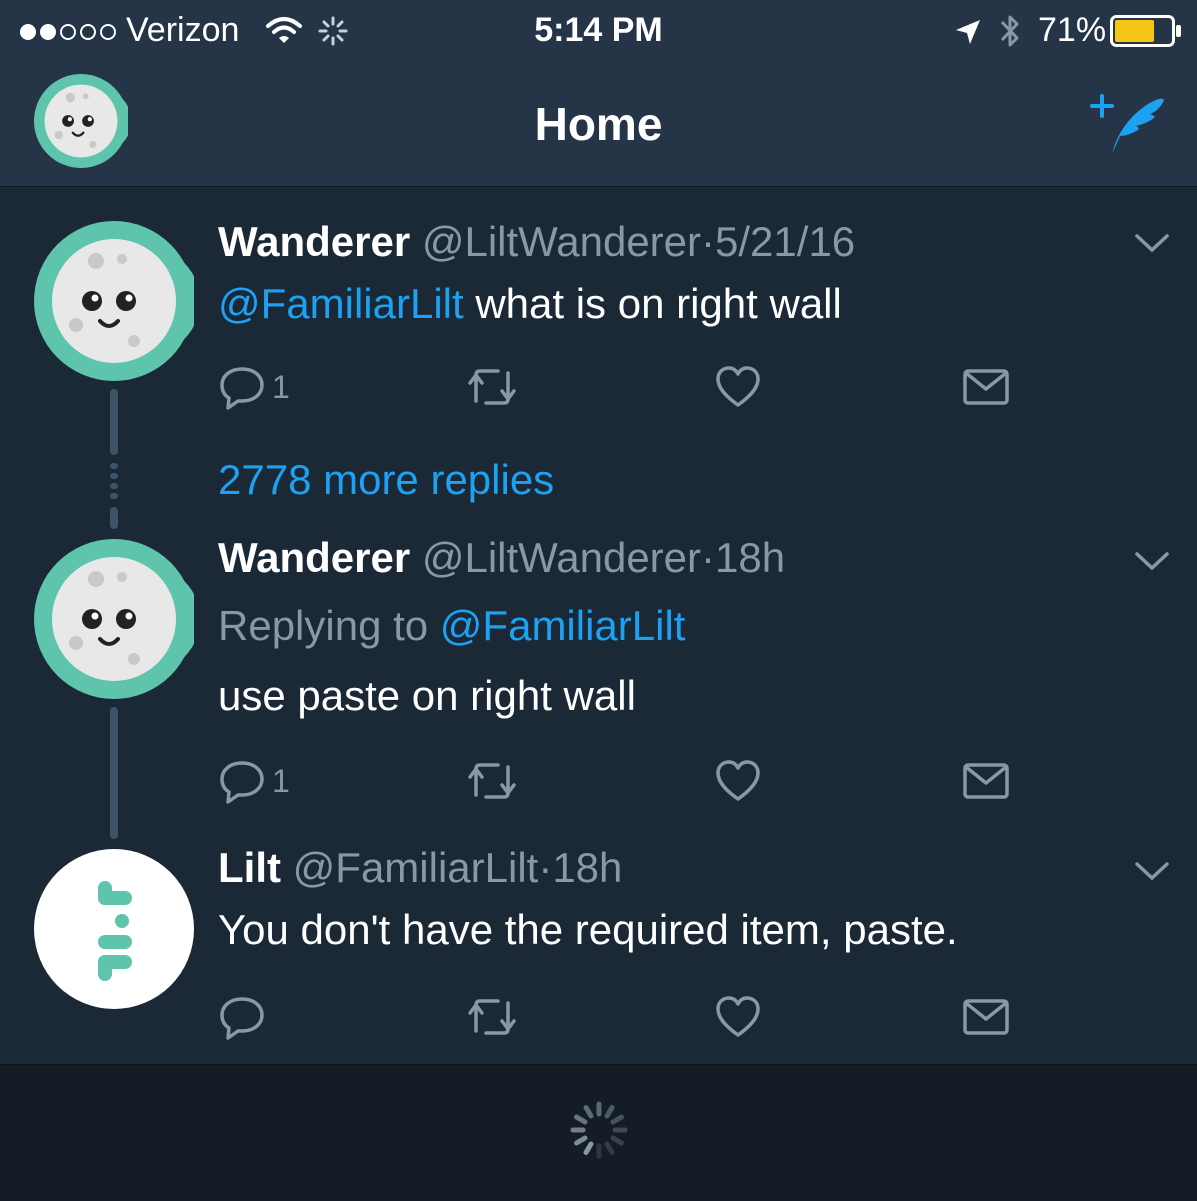 The image size is (1197, 1201). Describe the element at coordinates (1128, 125) in the screenshot. I see `compose-tweet-icon` at that location.